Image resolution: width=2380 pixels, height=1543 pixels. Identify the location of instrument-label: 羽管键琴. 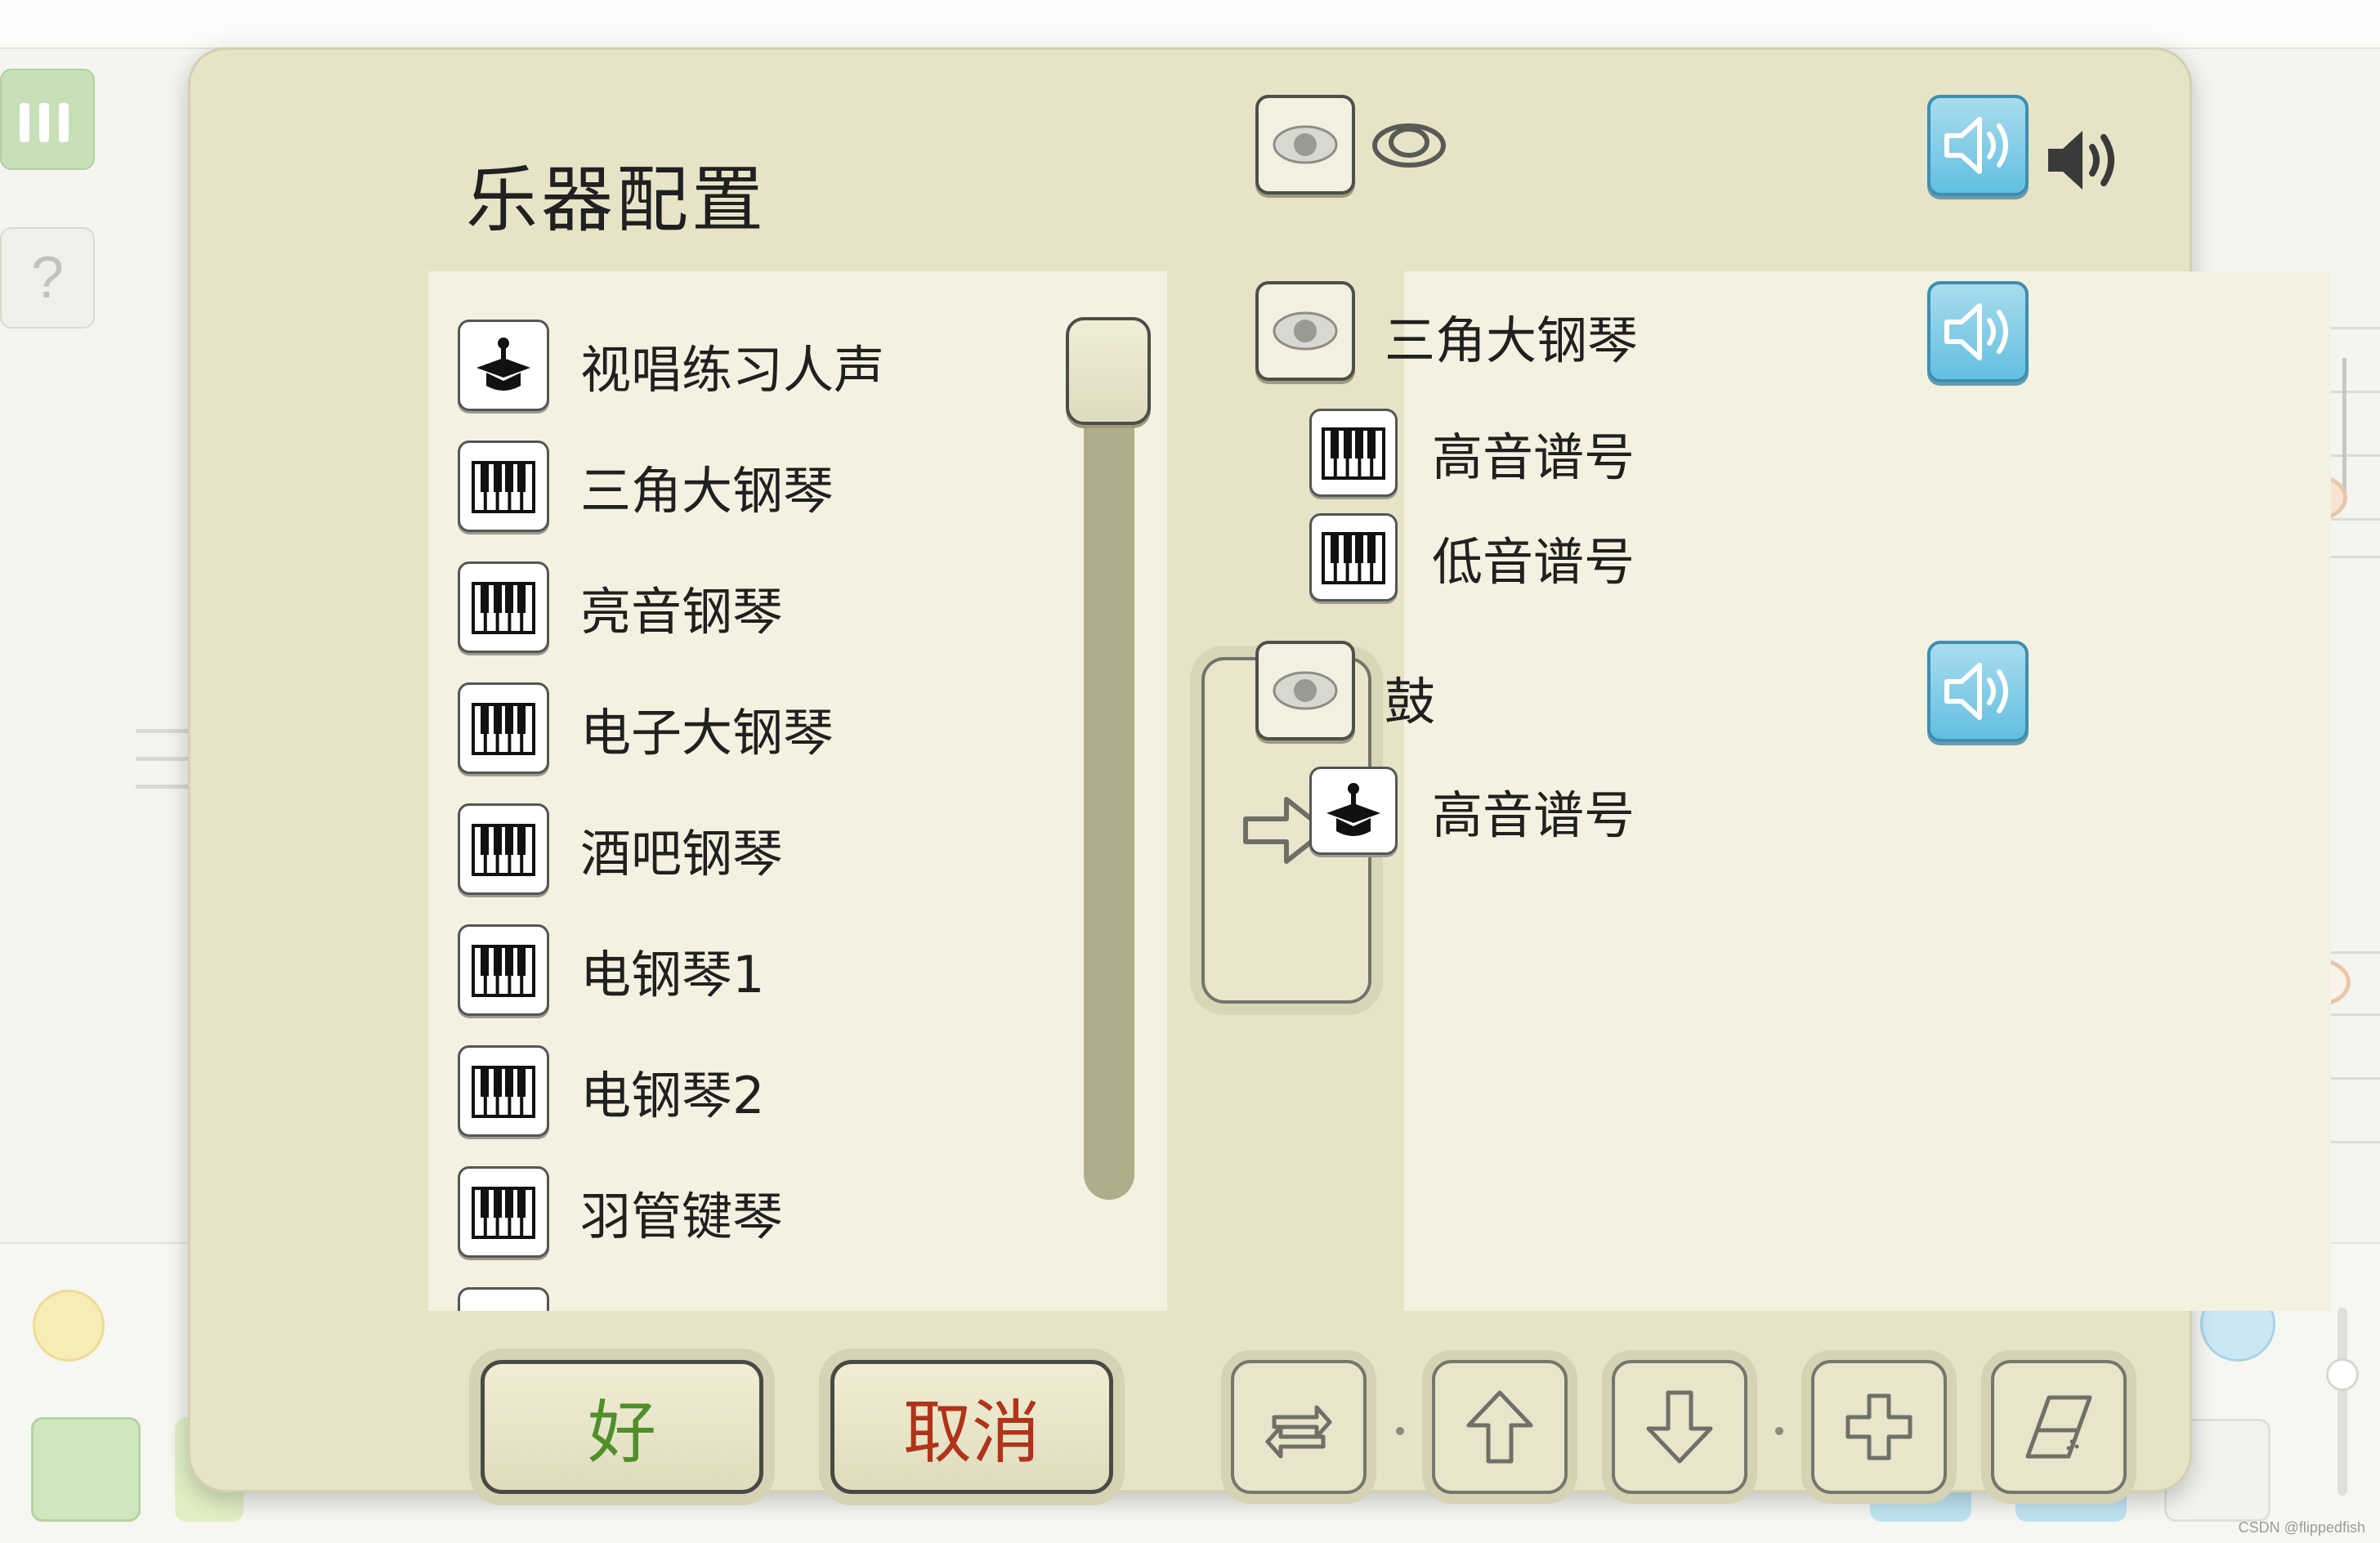
(682, 1216).